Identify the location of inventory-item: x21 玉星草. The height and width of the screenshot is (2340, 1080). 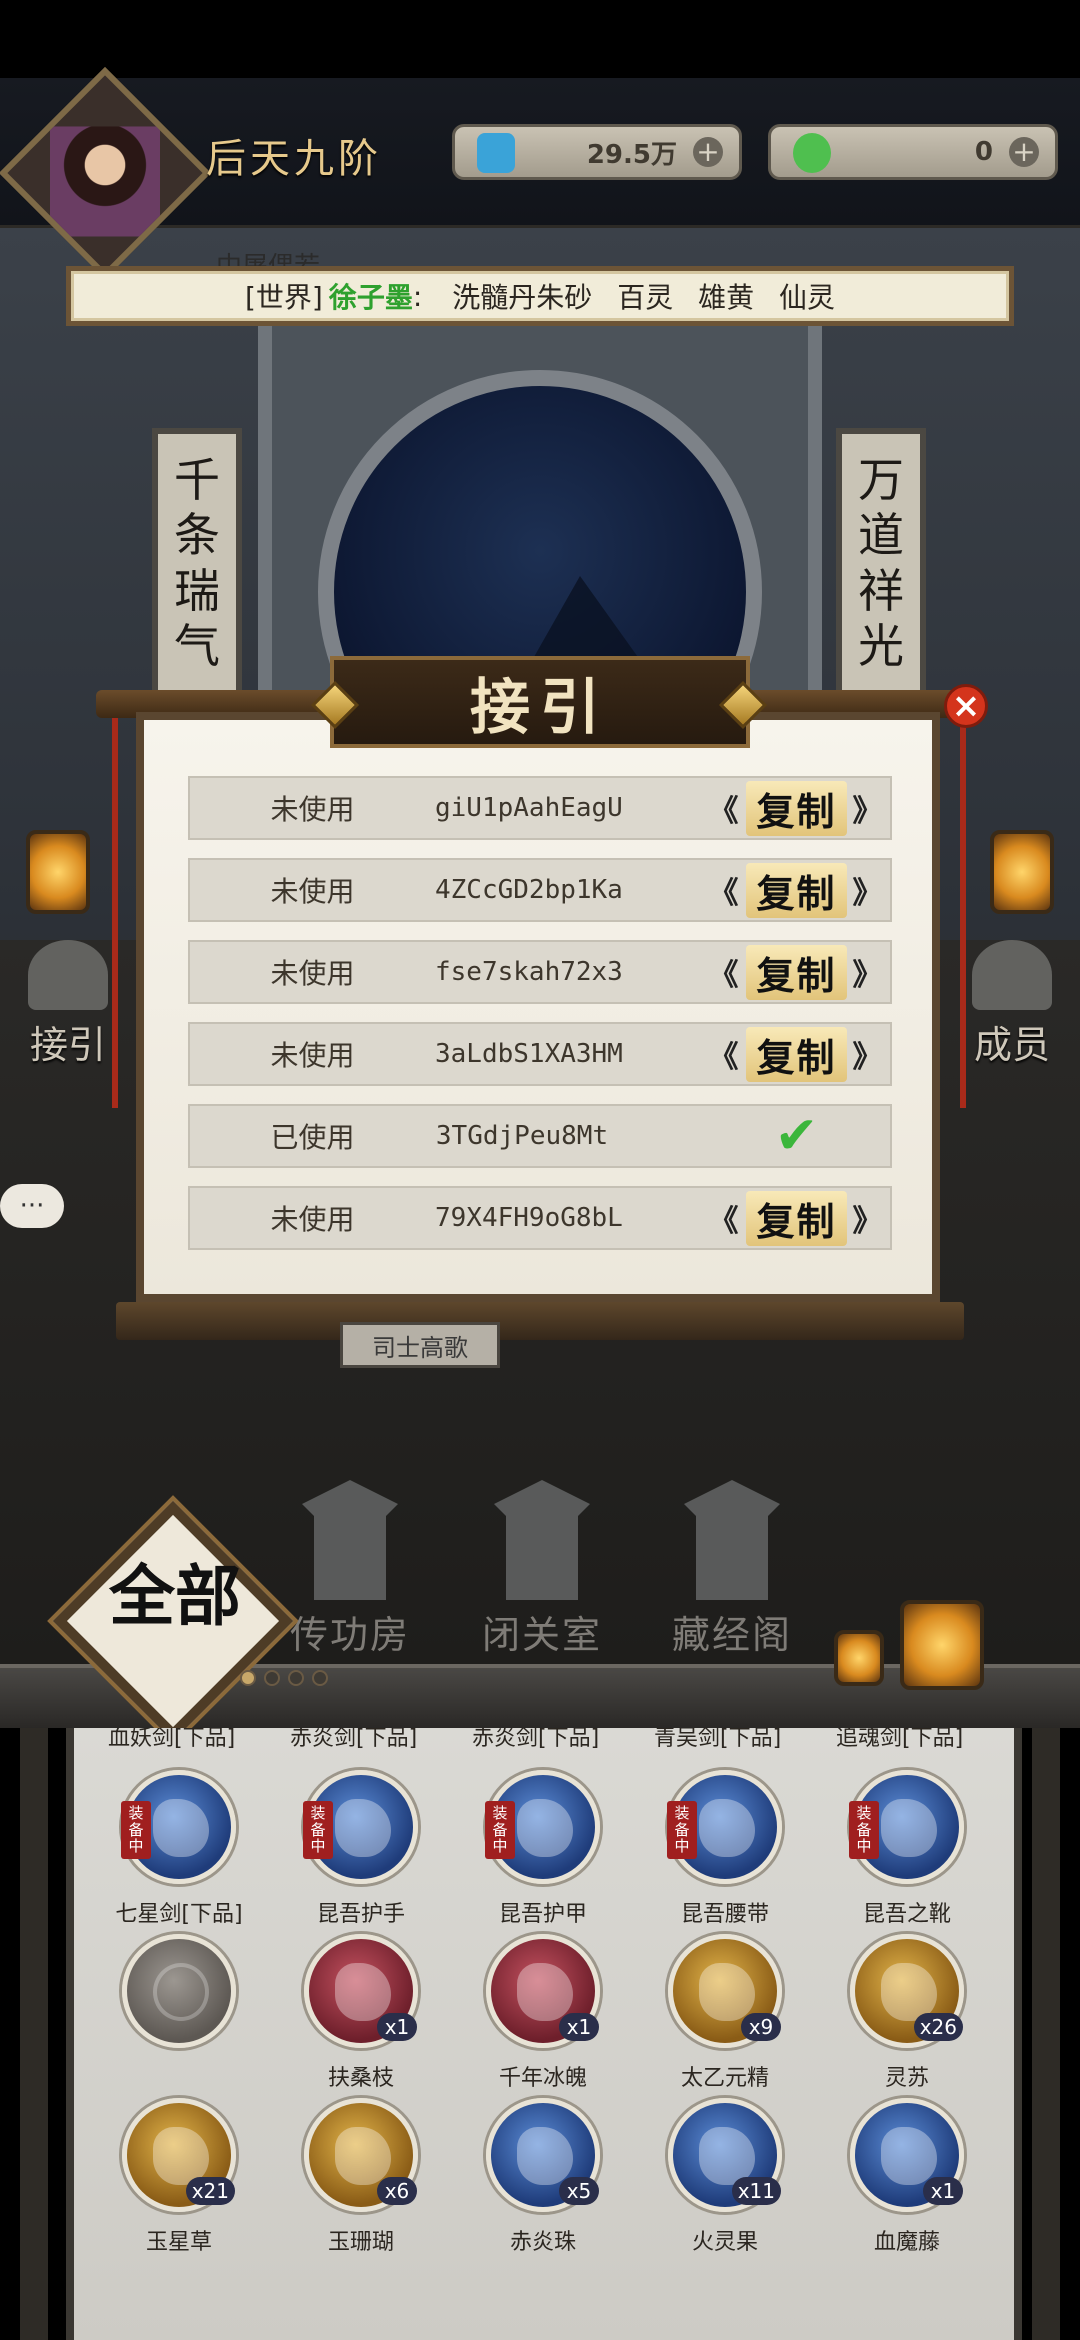
(179, 2177).